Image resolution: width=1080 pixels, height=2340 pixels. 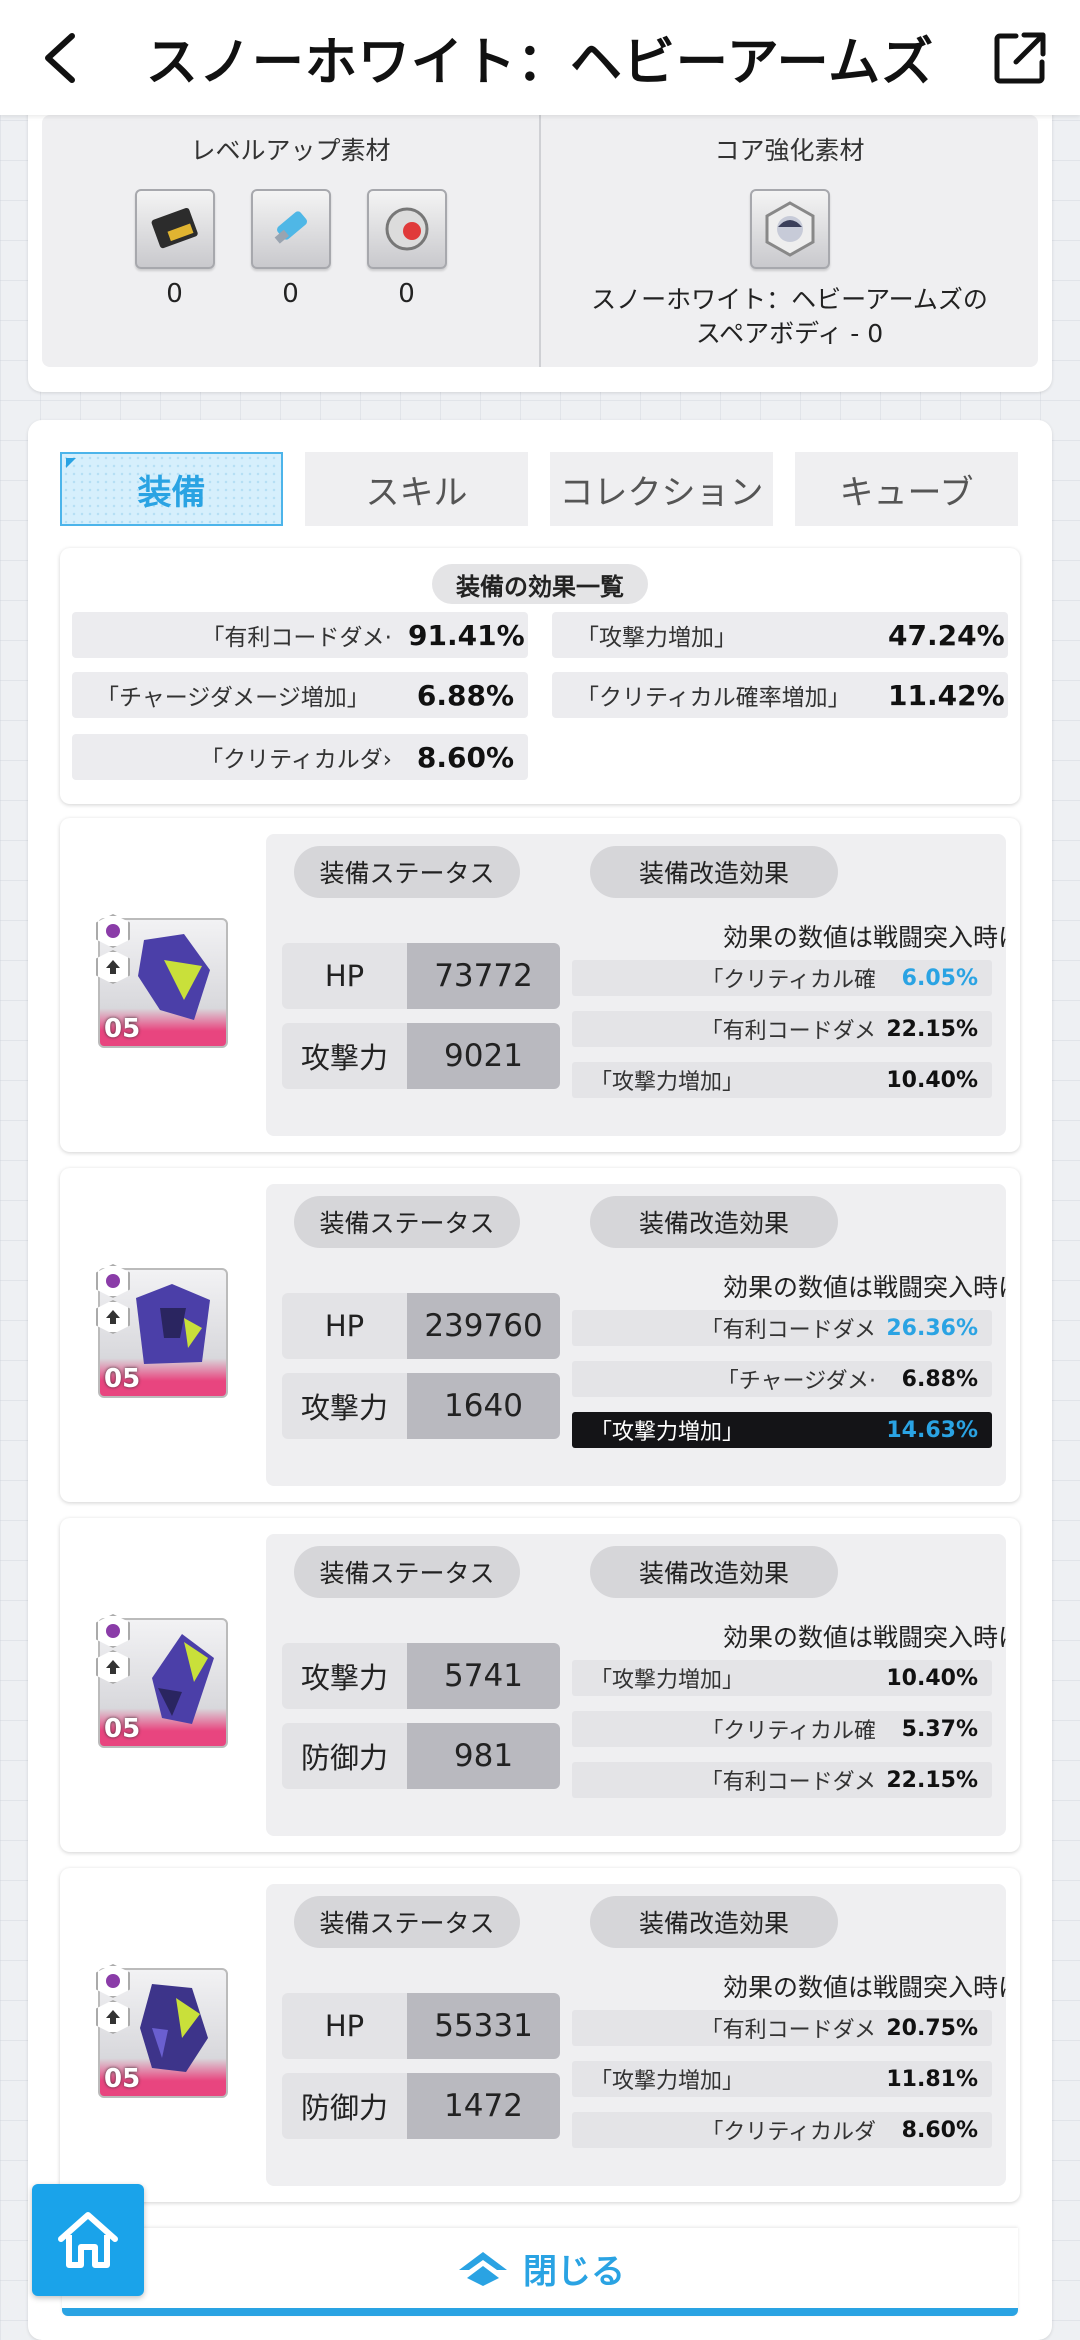 What do you see at coordinates (171, 489) in the screenshot?
I see `tab-equipment: 装備` at bounding box center [171, 489].